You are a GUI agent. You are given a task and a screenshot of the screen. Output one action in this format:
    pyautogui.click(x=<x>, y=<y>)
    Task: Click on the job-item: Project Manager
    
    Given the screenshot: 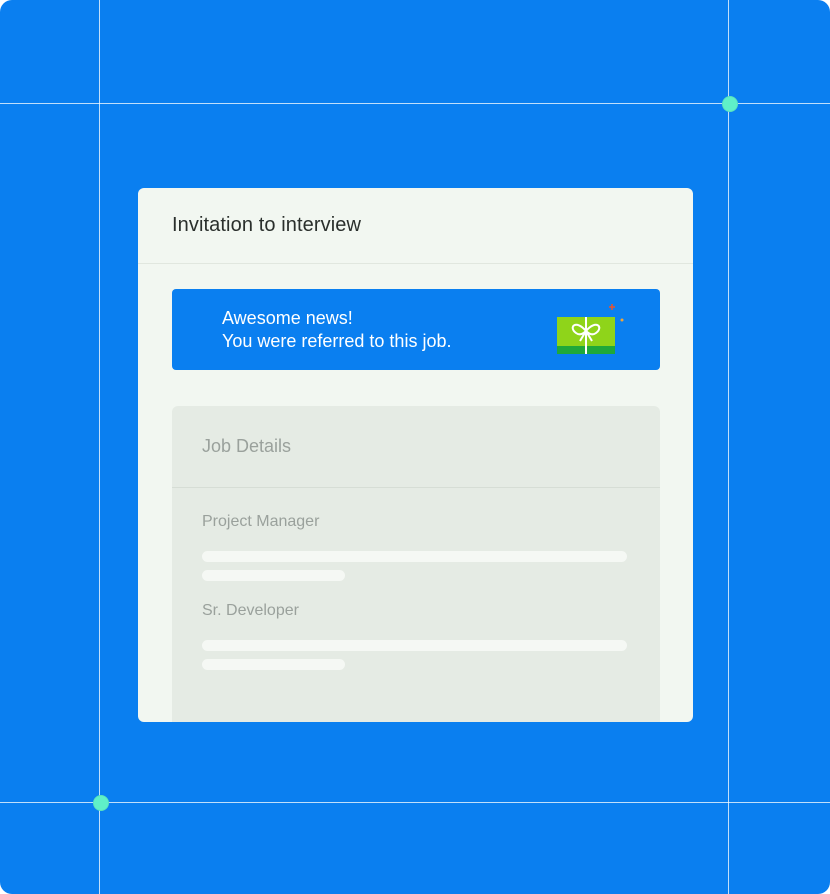 What is the action you would take?
    pyautogui.click(x=415, y=546)
    